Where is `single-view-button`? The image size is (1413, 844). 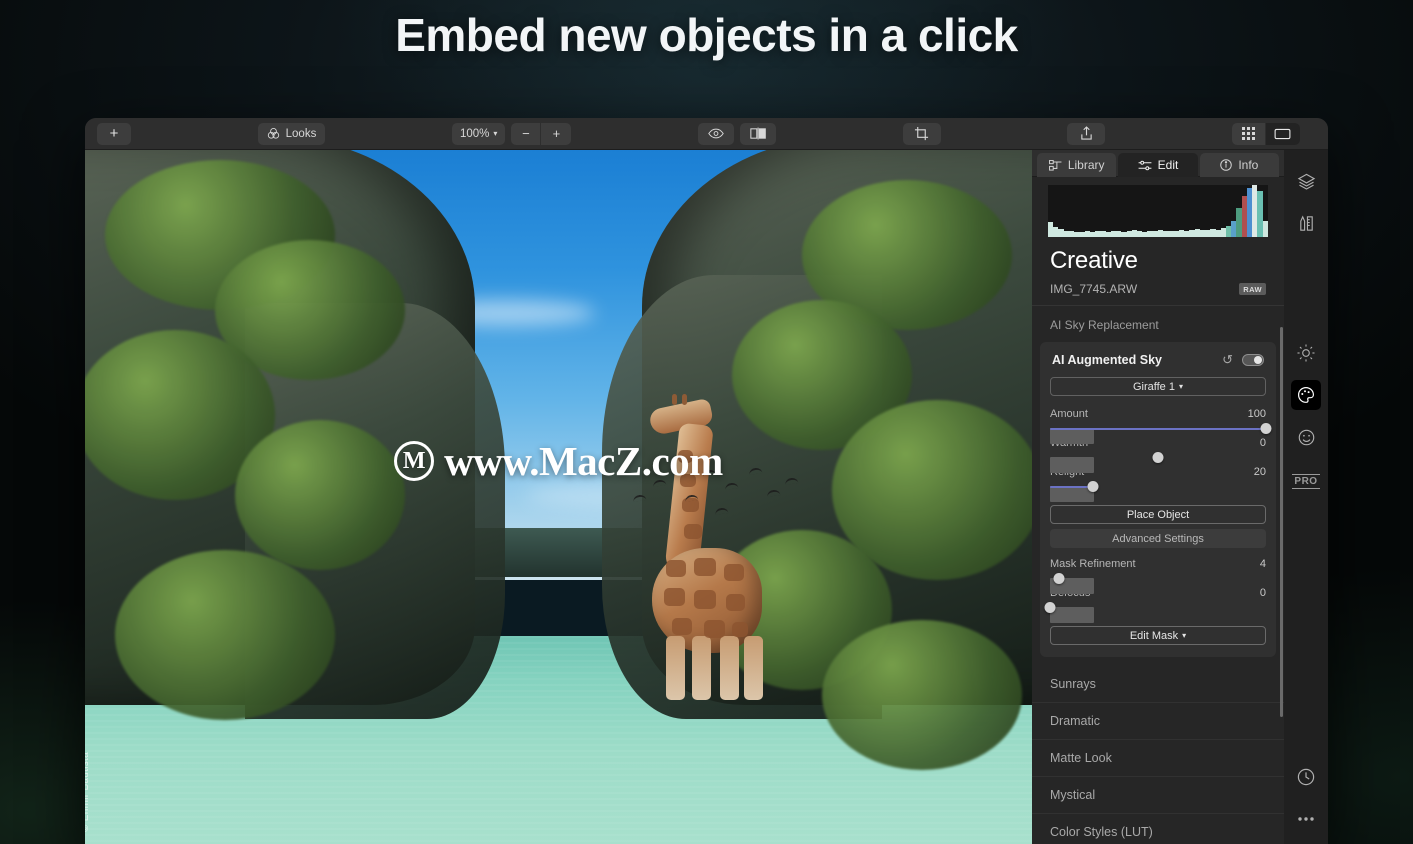
single-view-button is located at coordinates (1282, 133).